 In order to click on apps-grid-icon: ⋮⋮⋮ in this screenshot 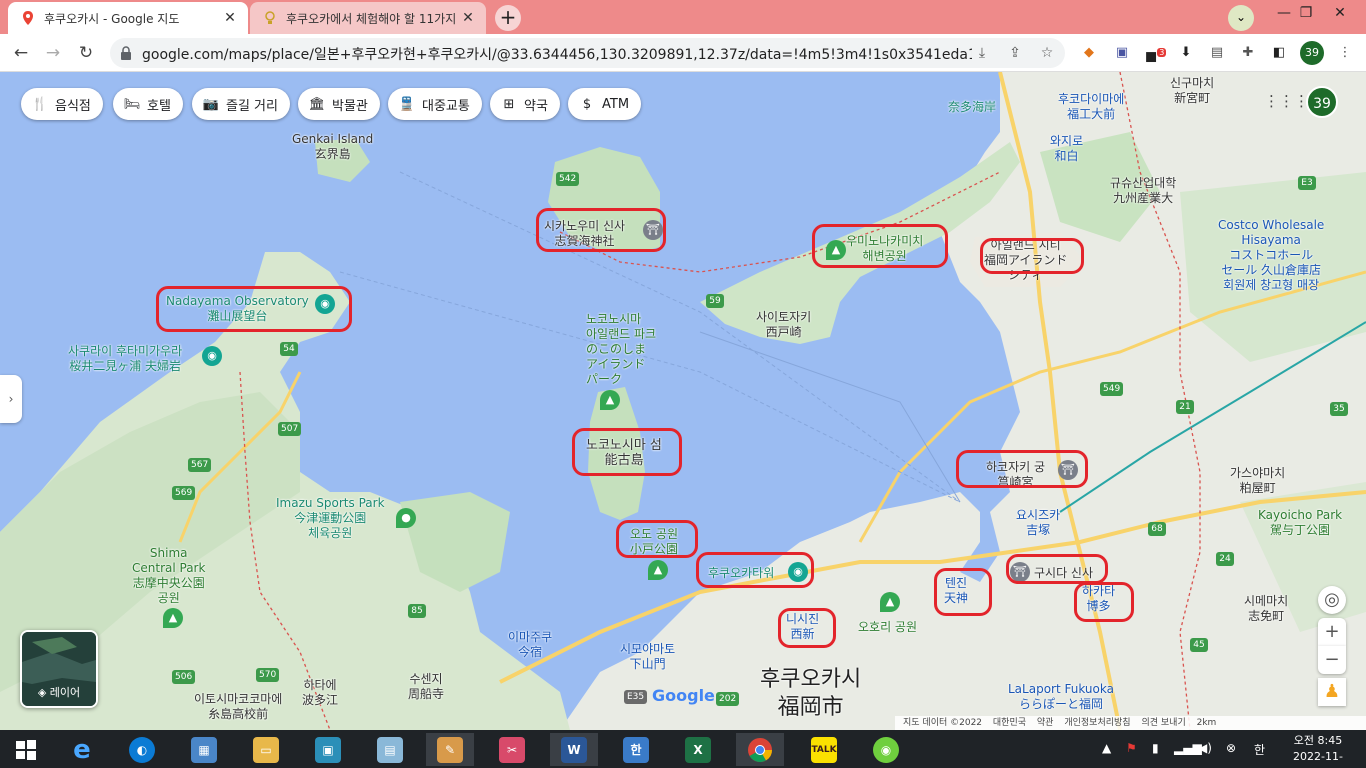, I will do `click(1286, 101)`.